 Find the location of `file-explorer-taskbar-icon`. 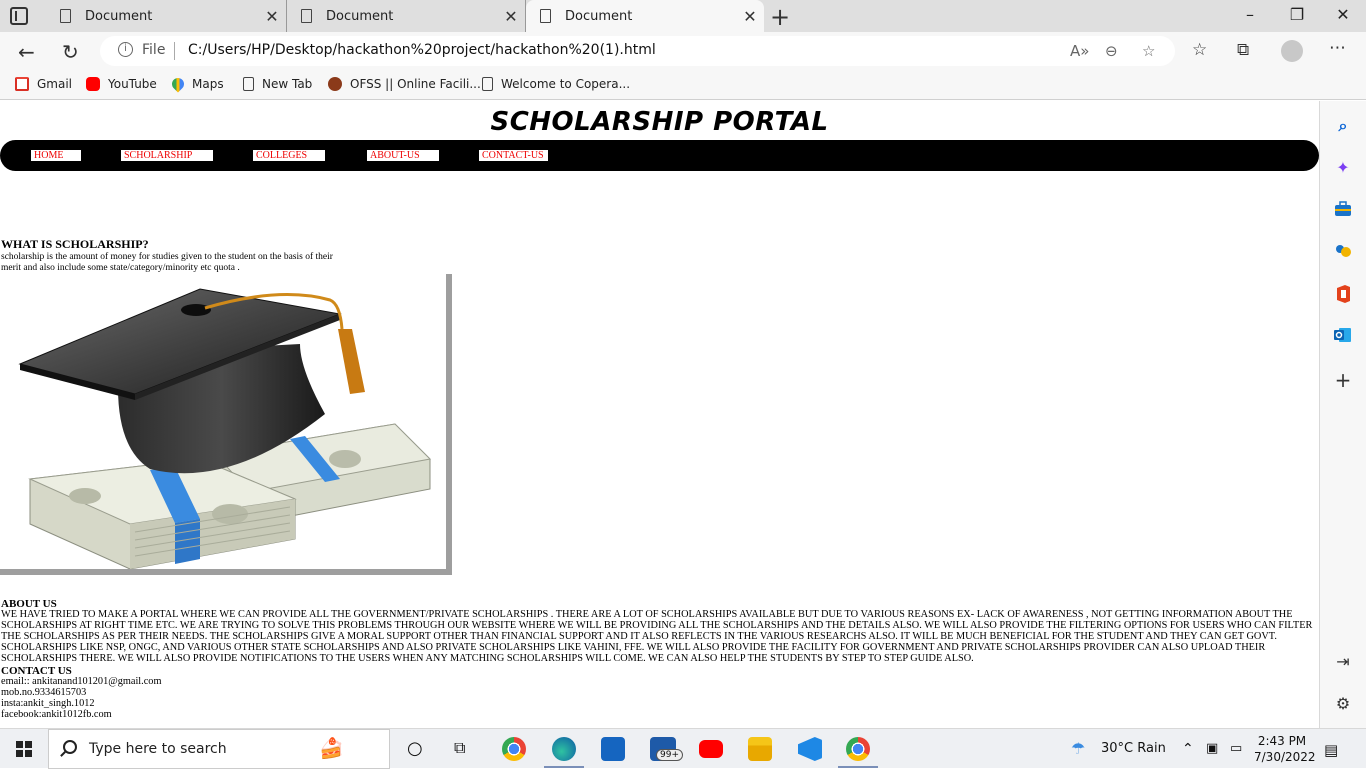

file-explorer-taskbar-icon is located at coordinates (760, 749).